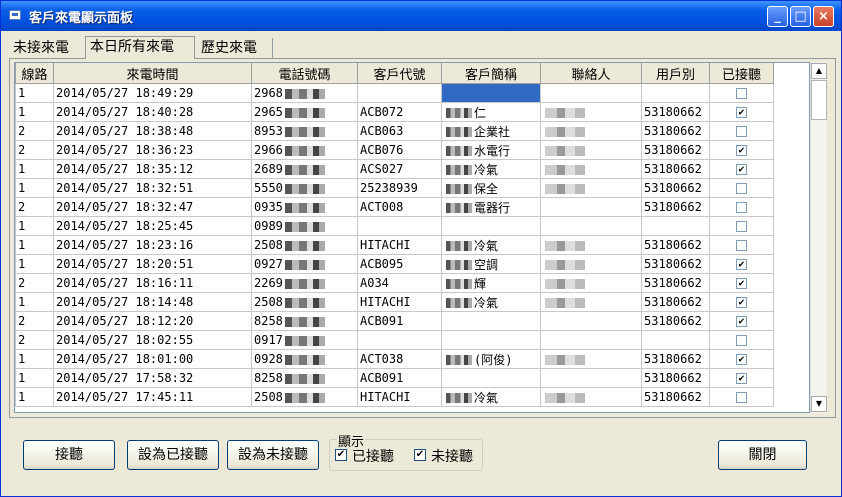 The height and width of the screenshot is (497, 842). What do you see at coordinates (777, 16) in the screenshot?
I see `minimize-button: _` at bounding box center [777, 16].